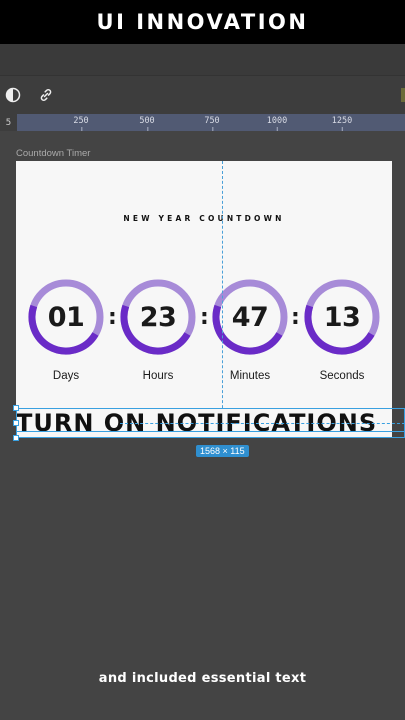 This screenshot has height=720, width=405. What do you see at coordinates (403, 95) in the screenshot?
I see `toolbar-edge-marker` at bounding box center [403, 95].